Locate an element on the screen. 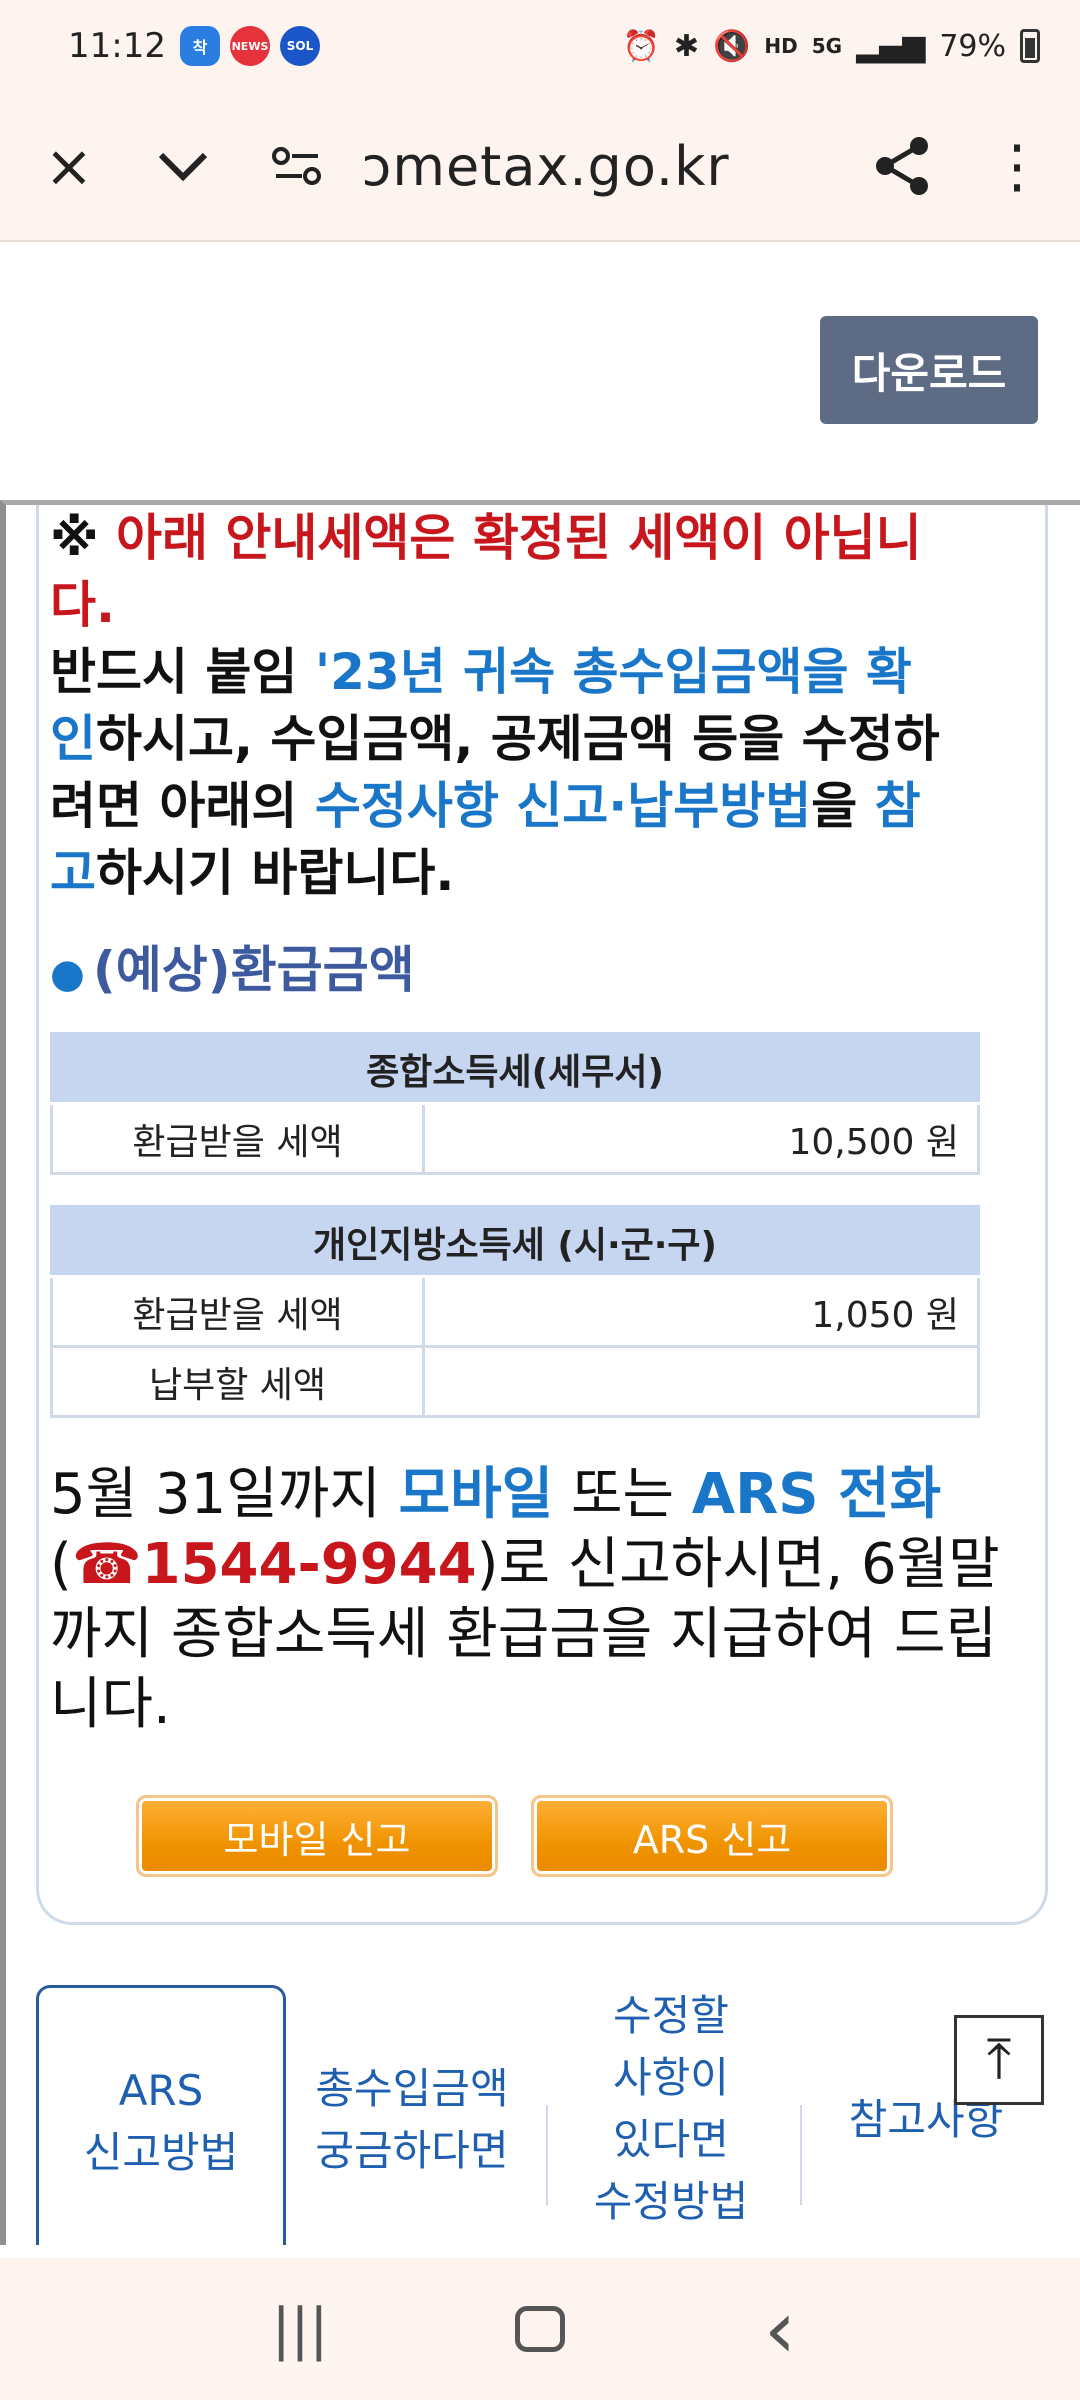  table-header: 개인지방소득세 (시·군·구) is located at coordinates (515, 1241).